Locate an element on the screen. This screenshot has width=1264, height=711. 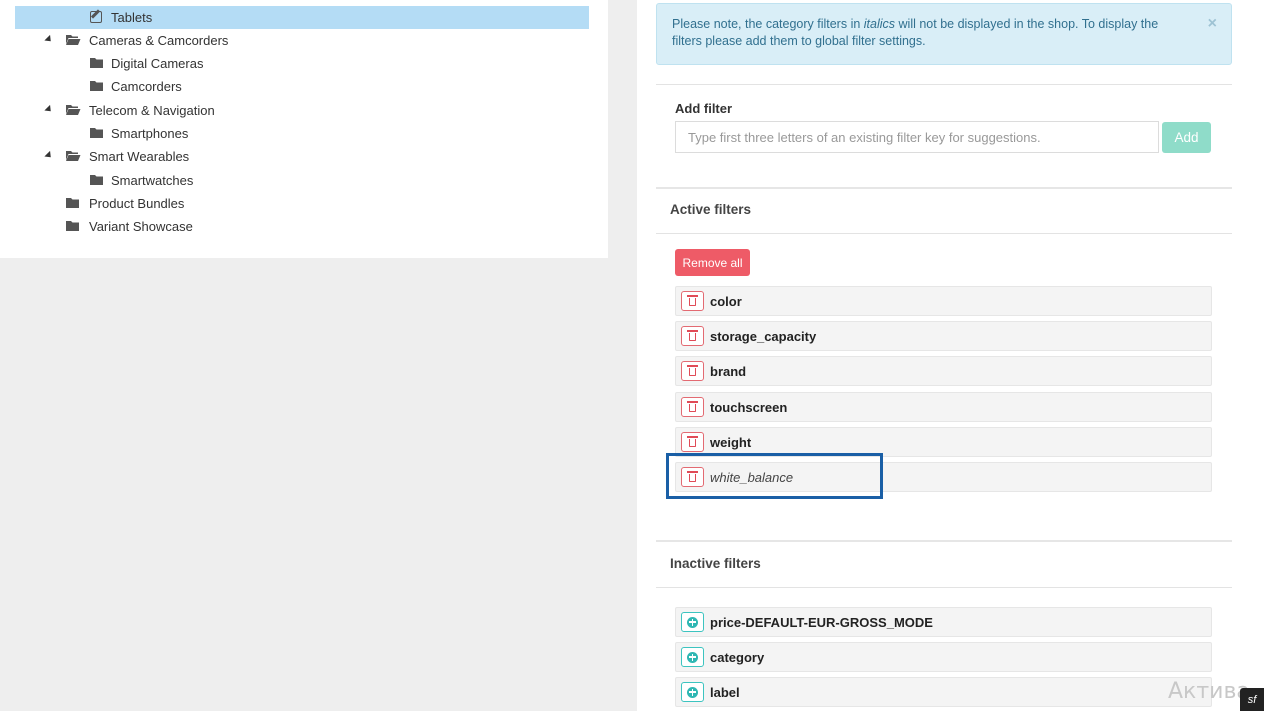
tree-item-smartwatches: Smartwatches is located at coordinates (338, 180).